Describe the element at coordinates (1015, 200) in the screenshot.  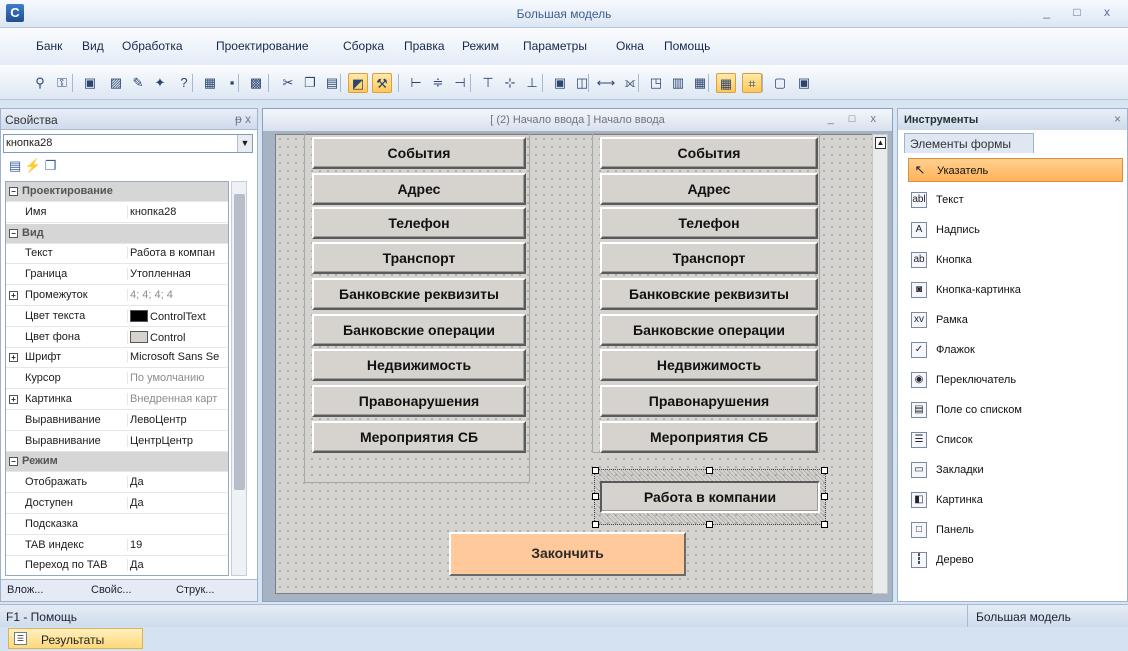
I see `toolbox-item-1: abl Текст` at that location.